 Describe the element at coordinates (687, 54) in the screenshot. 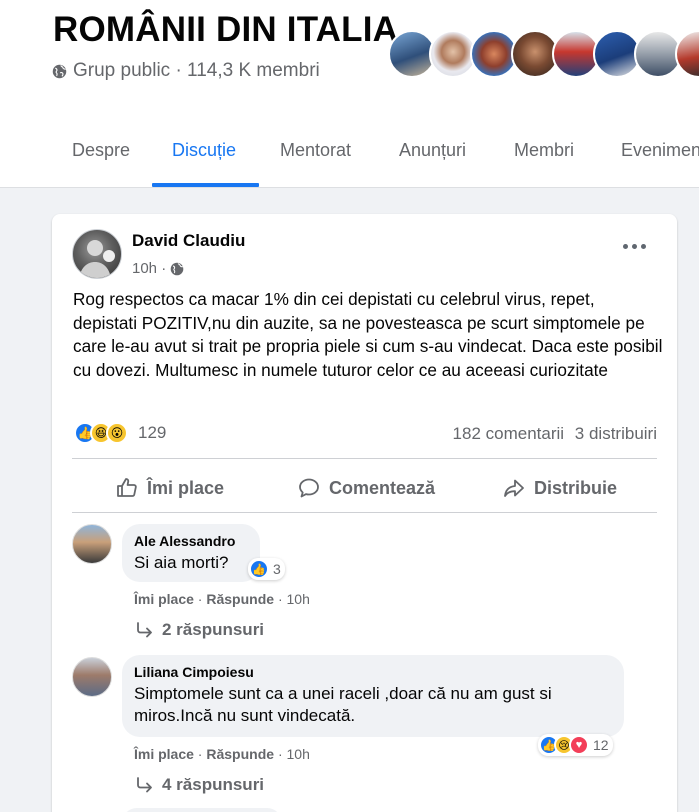

I see `member-avatar` at that location.